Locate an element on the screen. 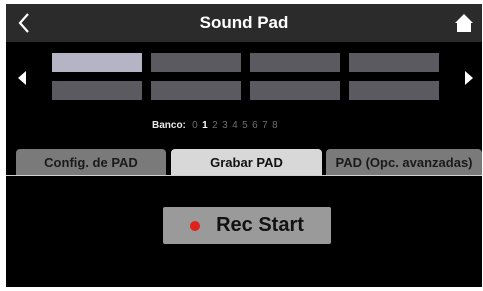 This screenshot has width=483, height=291. tab-grabar-pad: Grabar PAD is located at coordinates (246, 162).